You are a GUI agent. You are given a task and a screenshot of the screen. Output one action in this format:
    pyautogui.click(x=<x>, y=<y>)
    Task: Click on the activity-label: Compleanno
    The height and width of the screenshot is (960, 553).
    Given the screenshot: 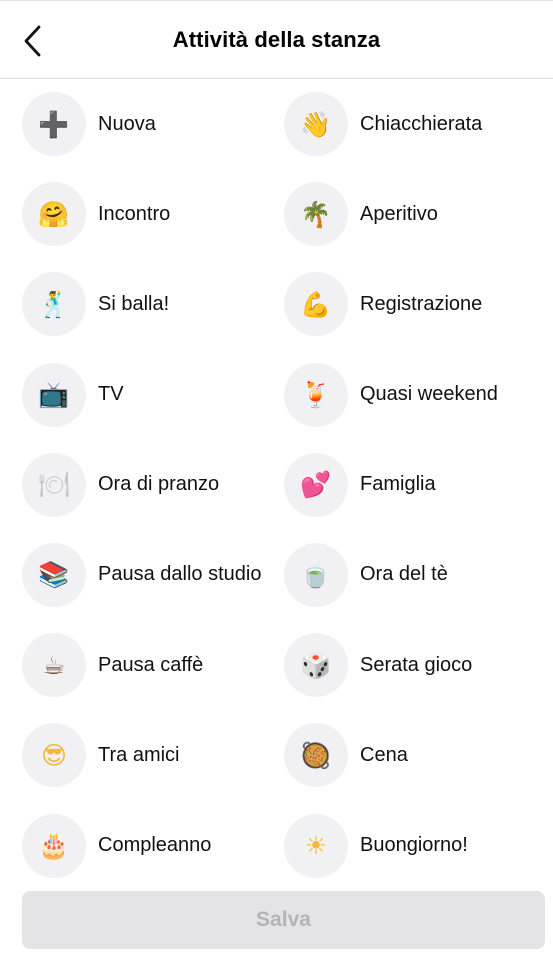 What is the action you would take?
    pyautogui.click(x=155, y=845)
    